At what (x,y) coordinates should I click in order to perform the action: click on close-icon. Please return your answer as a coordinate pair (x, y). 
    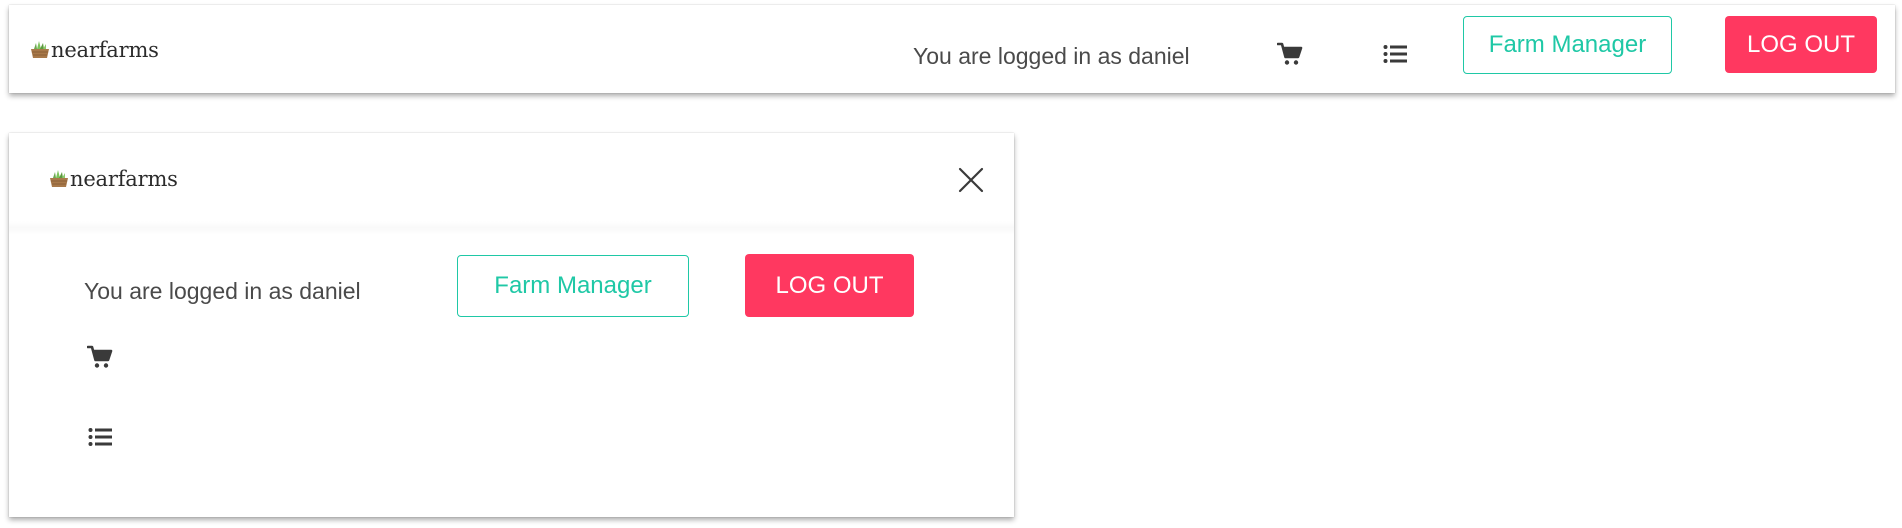
    Looking at the image, I should click on (971, 180).